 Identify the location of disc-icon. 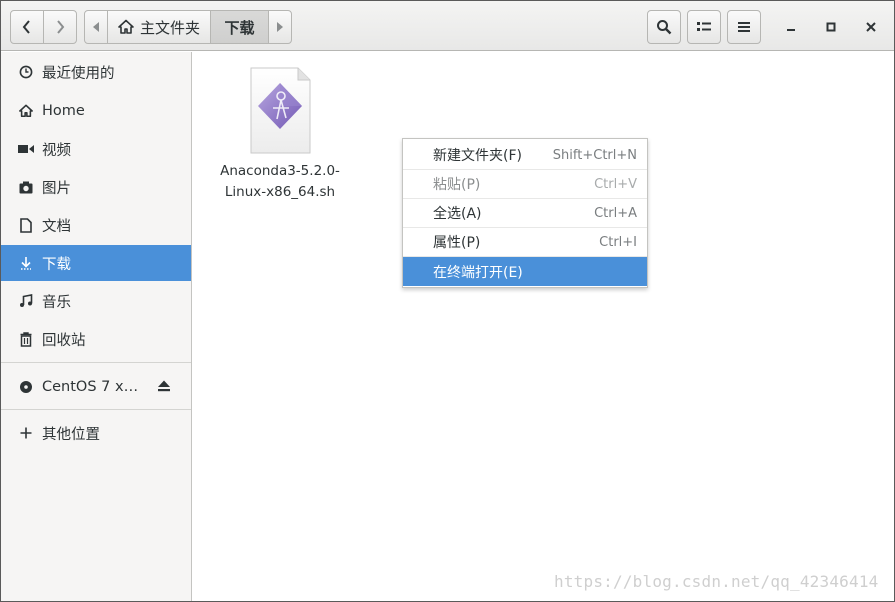
(26, 387).